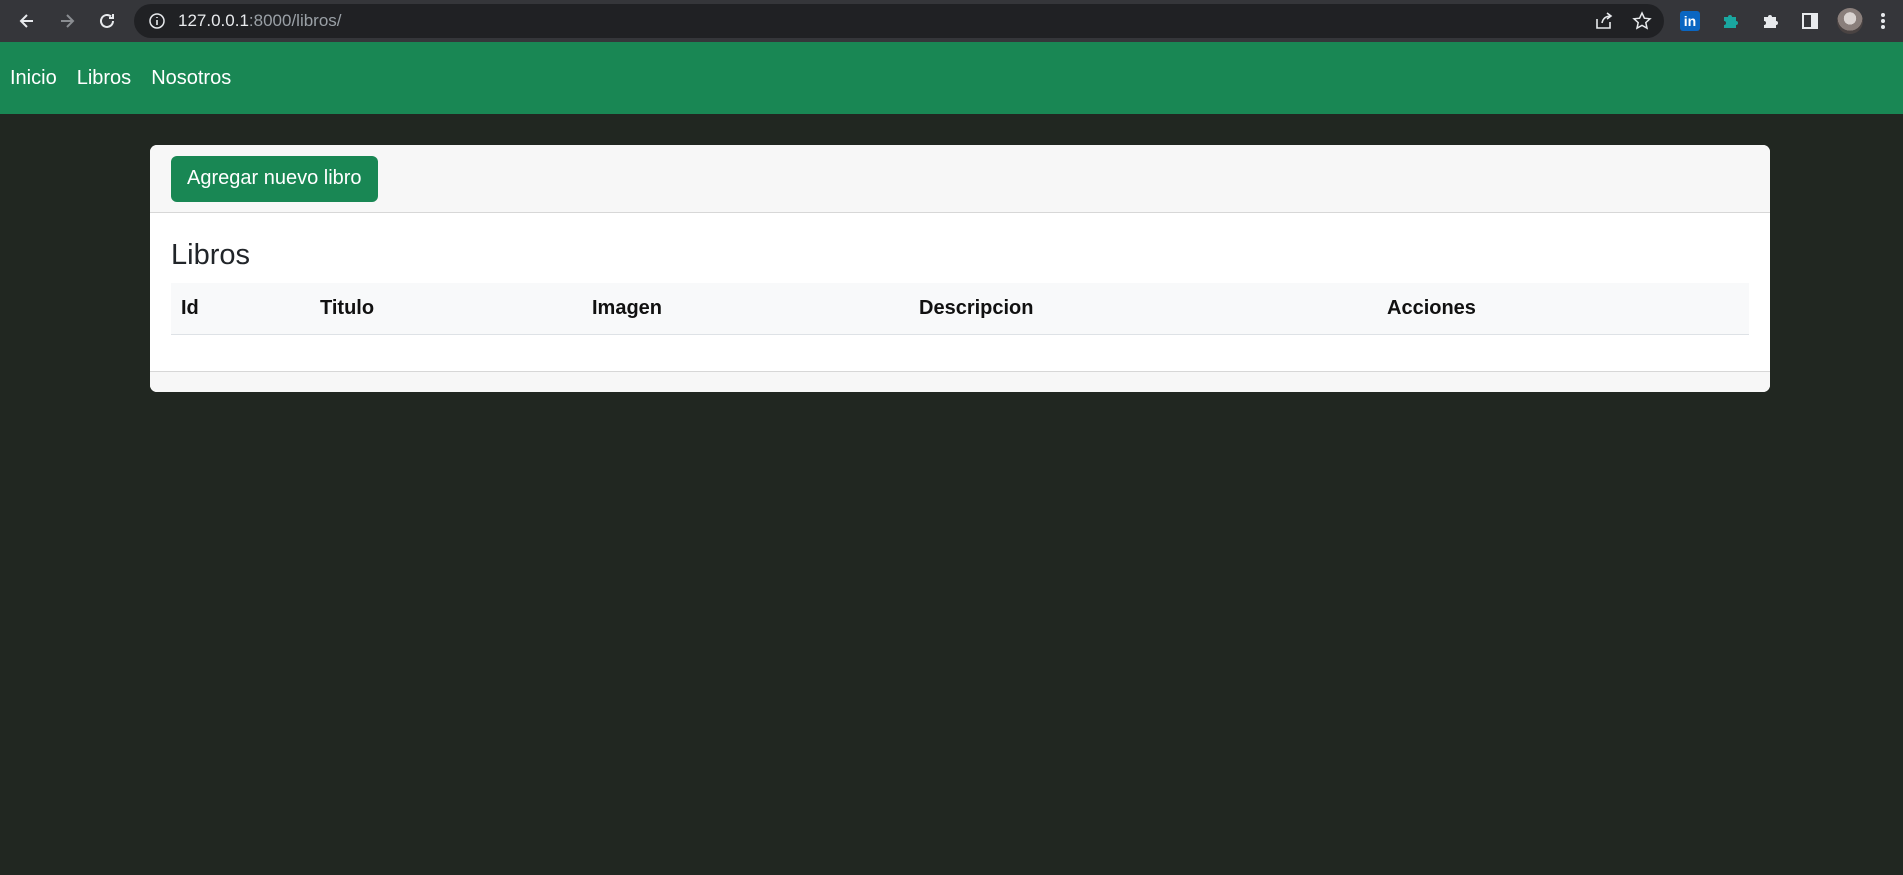 The image size is (1903, 875). I want to click on nav-link-libros: Libros, so click(104, 78).